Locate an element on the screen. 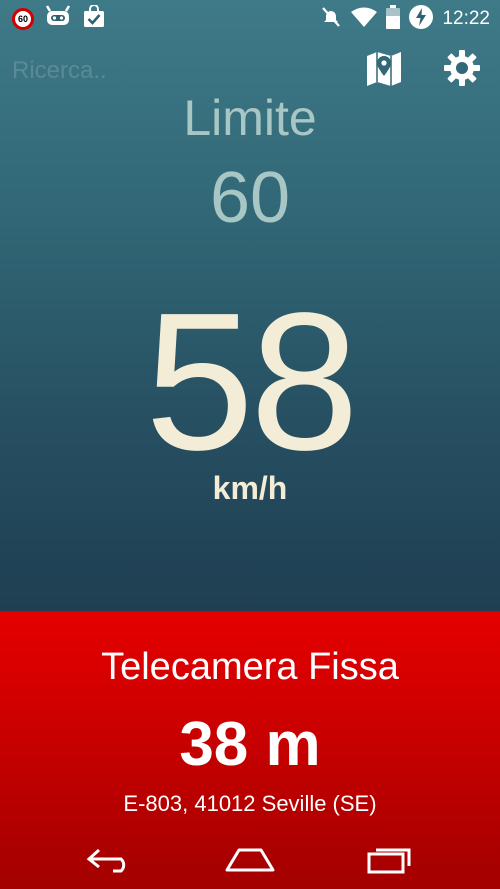 The image size is (500, 889). navigation-bar is located at coordinates (250, 862).